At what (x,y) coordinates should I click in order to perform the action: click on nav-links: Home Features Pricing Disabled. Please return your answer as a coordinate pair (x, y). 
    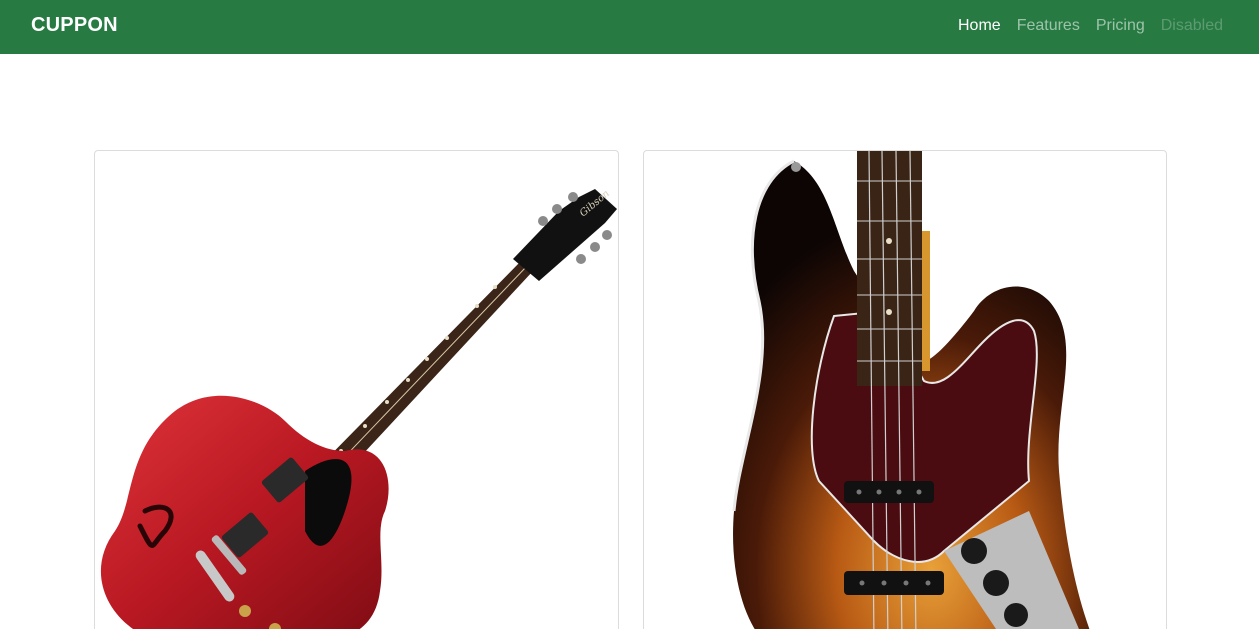
    Looking at the image, I should click on (1090, 26).